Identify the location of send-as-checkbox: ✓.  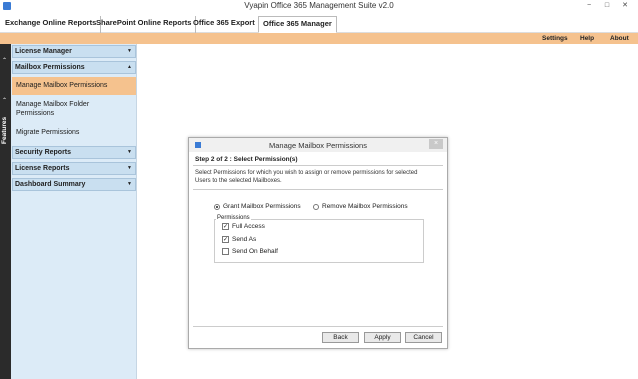
(225, 239).